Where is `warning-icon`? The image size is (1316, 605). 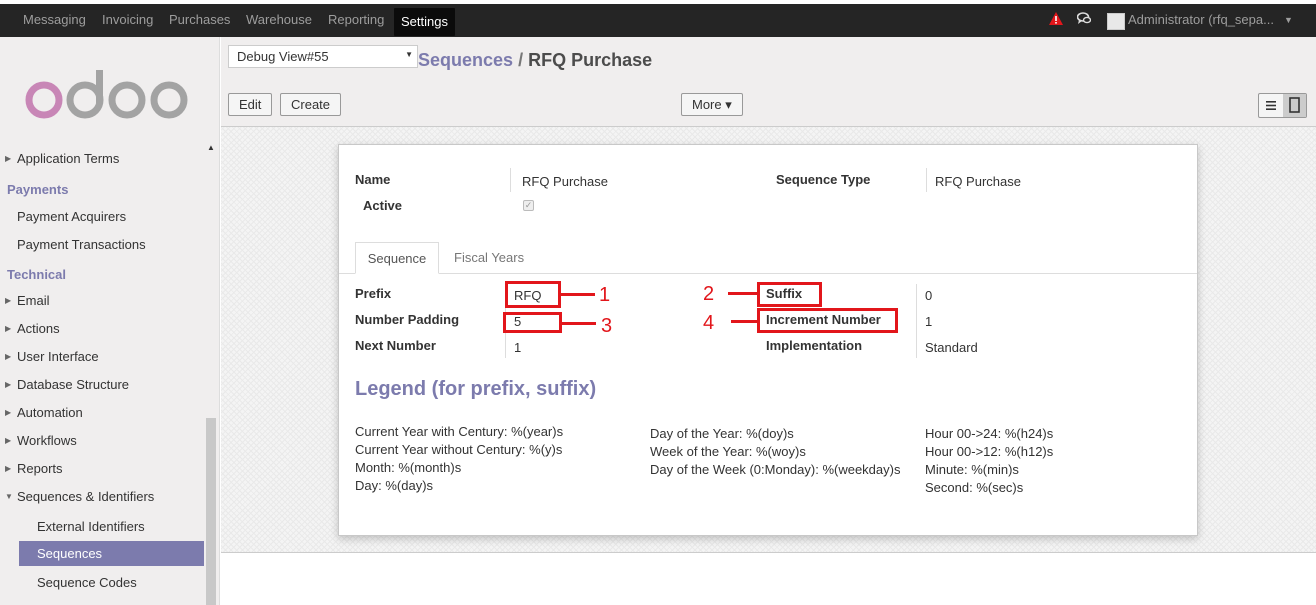 warning-icon is located at coordinates (1056, 18).